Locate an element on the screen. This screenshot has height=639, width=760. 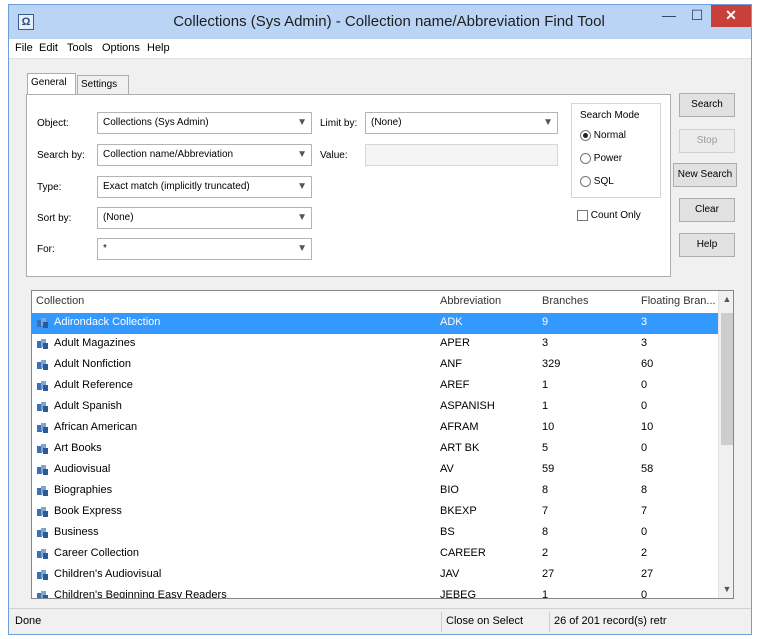
table-row: Business BS 8 0 is located at coordinates (375, 533).